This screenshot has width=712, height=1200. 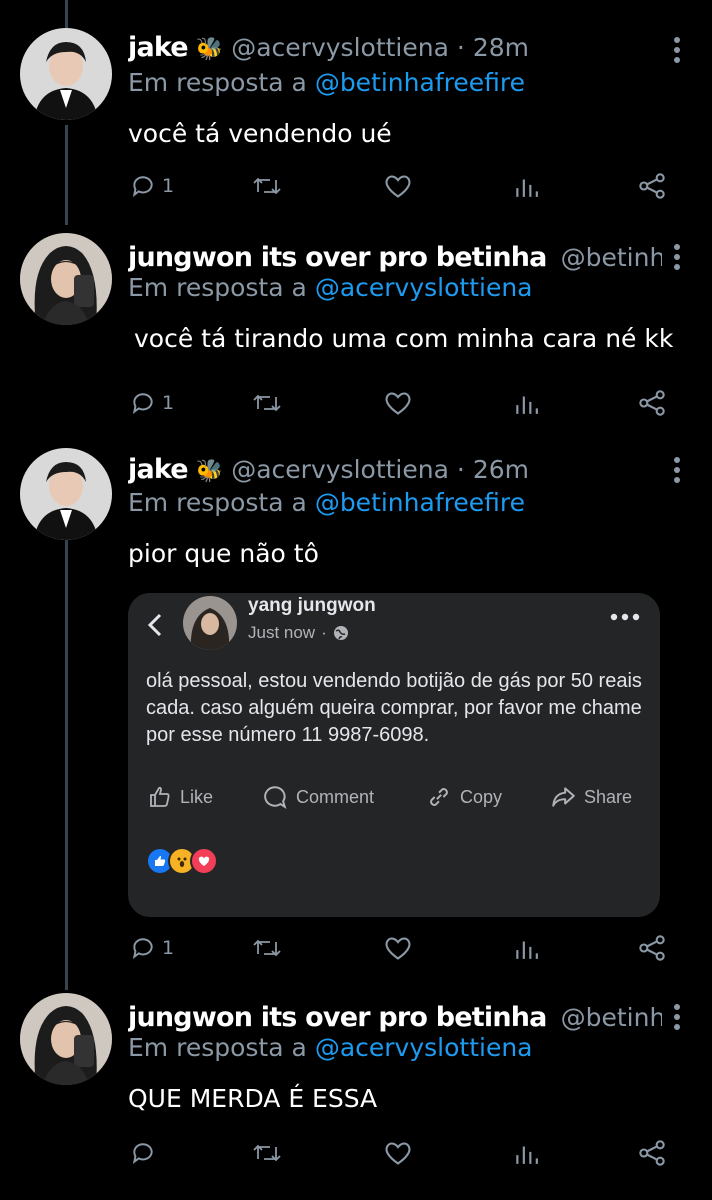 I want to click on love-reaction-icon, so click(x=204, y=861).